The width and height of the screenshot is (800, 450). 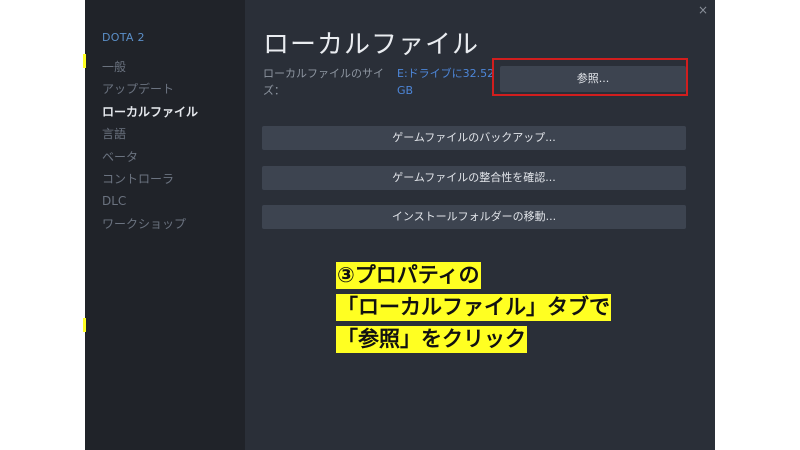 What do you see at coordinates (446, 82) in the screenshot?
I see `local-files-size-value: E:ドライブに32.52 GB` at bounding box center [446, 82].